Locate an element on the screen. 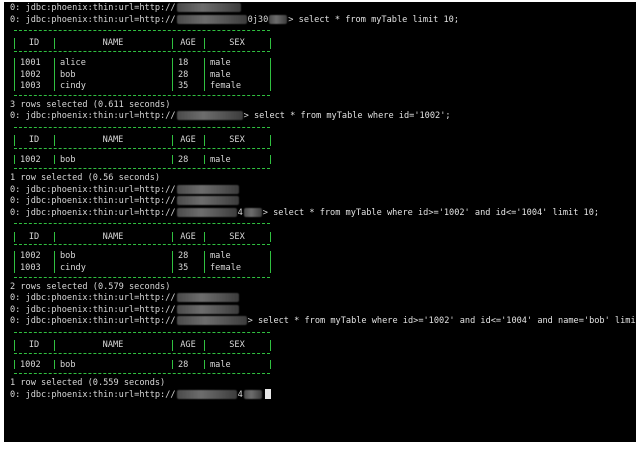 The height and width of the screenshot is (451, 640). terminal-cursor is located at coordinates (267, 394).